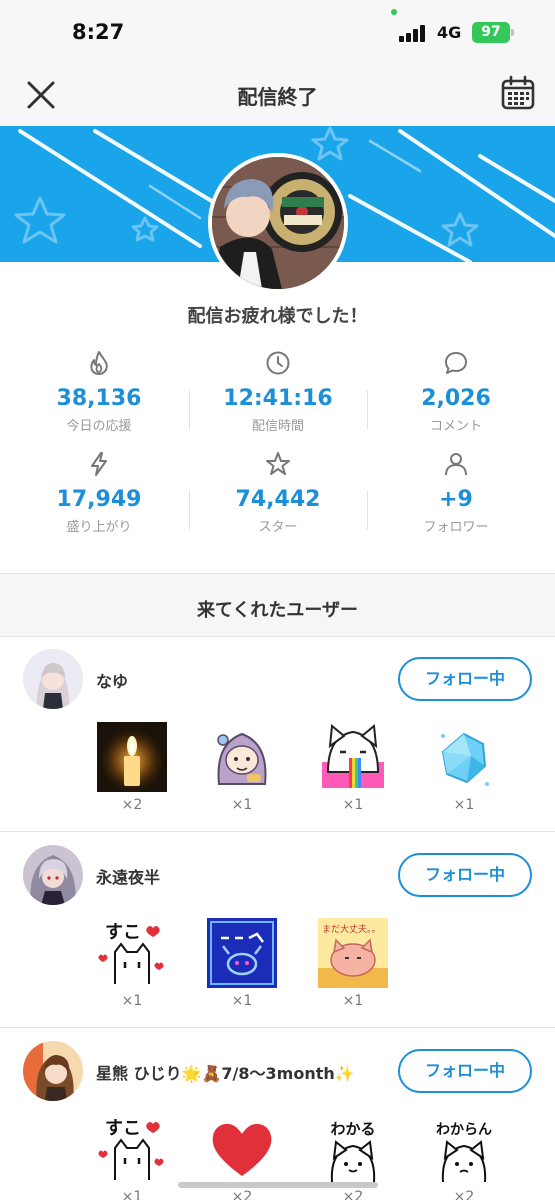  What do you see at coordinates (464, 1152) in the screenshot?
I see `wakaran-cat-gift-icon: わからん` at bounding box center [464, 1152].